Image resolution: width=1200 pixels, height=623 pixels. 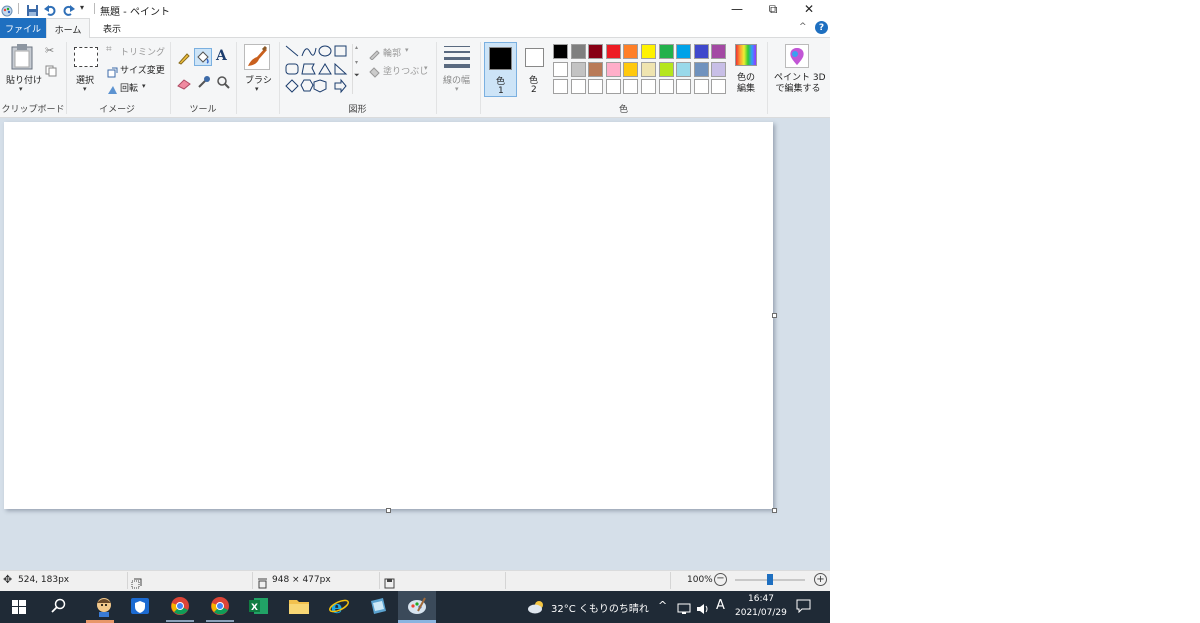 I want to click on fill-with-color-icon, so click(x=203, y=57).